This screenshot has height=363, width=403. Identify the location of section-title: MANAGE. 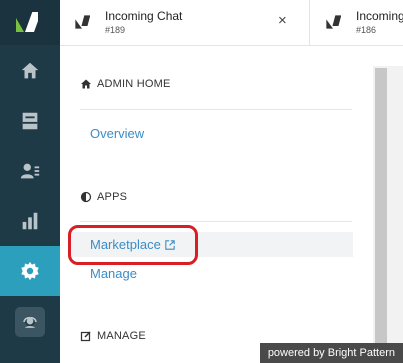
(121, 336).